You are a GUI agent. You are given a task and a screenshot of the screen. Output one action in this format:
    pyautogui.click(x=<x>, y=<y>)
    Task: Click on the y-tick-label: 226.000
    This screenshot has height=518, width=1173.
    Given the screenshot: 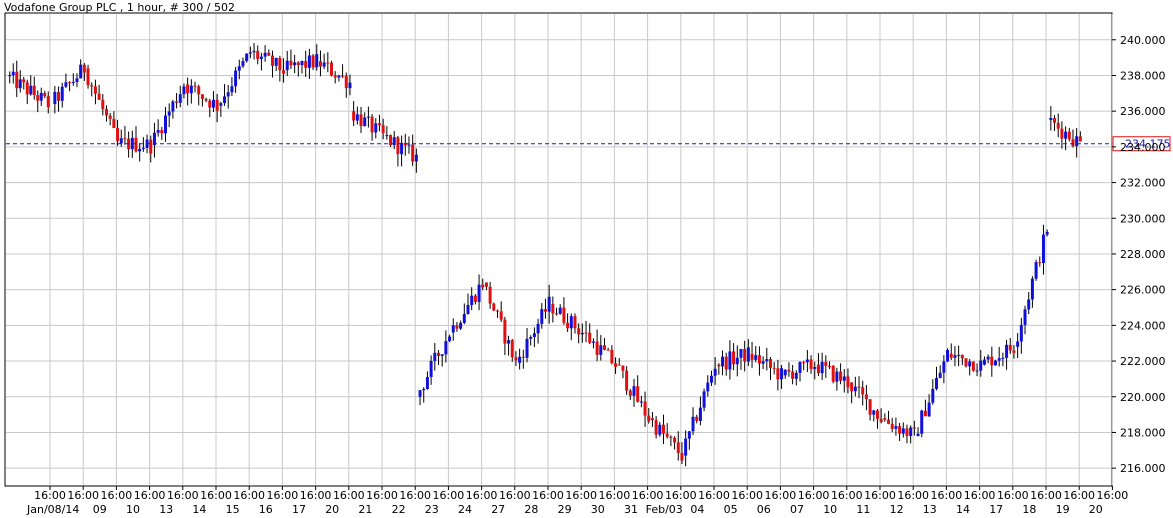 What is the action you would take?
    pyautogui.click(x=1143, y=290)
    